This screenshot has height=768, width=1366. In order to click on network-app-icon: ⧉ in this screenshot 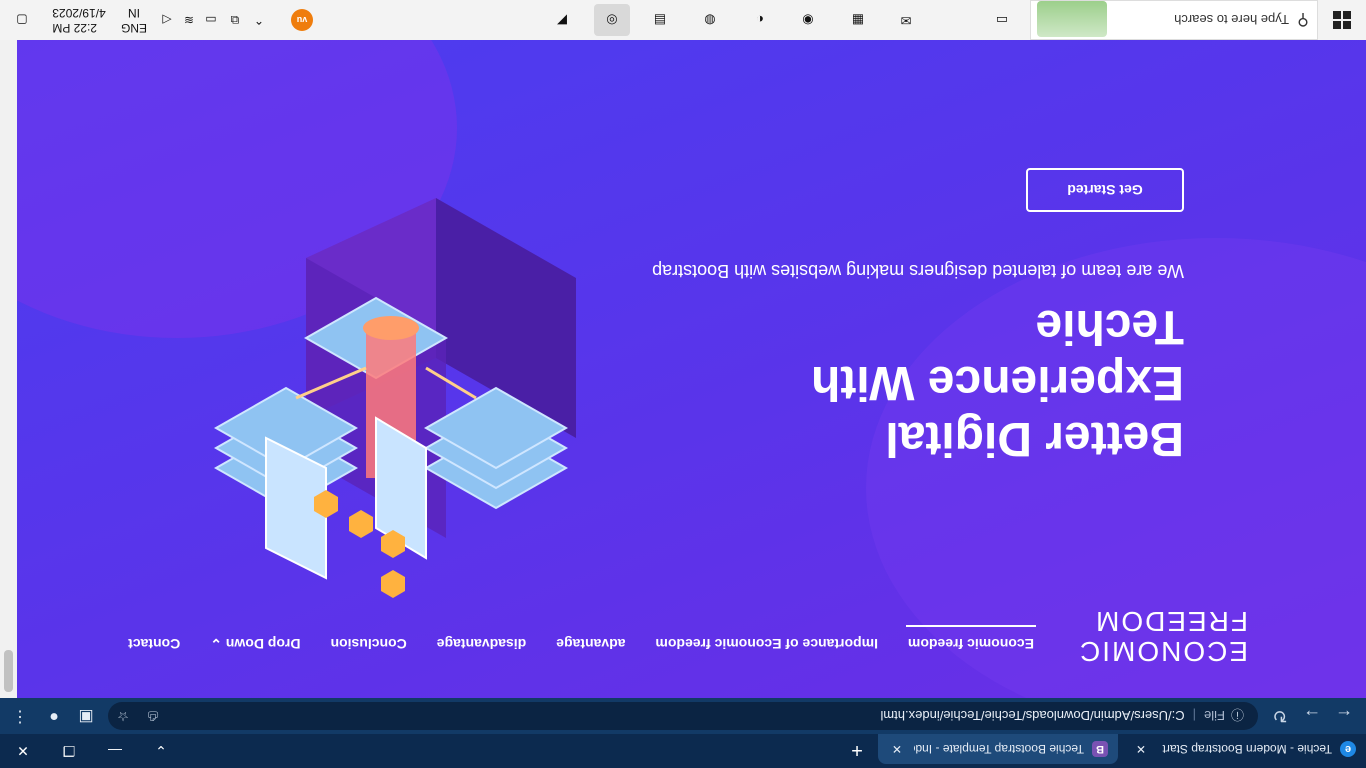, I will do `click(235, 20)`.